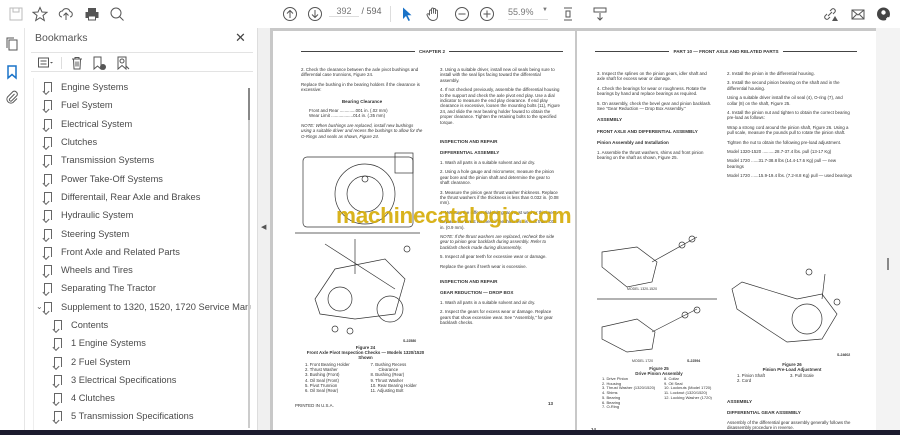 The height and width of the screenshot is (435, 900). Describe the element at coordinates (545, 10) in the screenshot. I see `chevron-down-icon: ▼` at that location.